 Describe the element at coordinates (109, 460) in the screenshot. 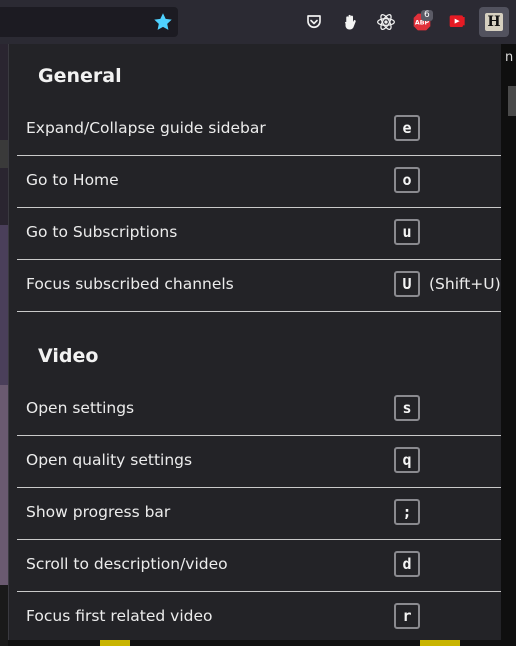

I see `shortcut-label: Open quality settings` at that location.